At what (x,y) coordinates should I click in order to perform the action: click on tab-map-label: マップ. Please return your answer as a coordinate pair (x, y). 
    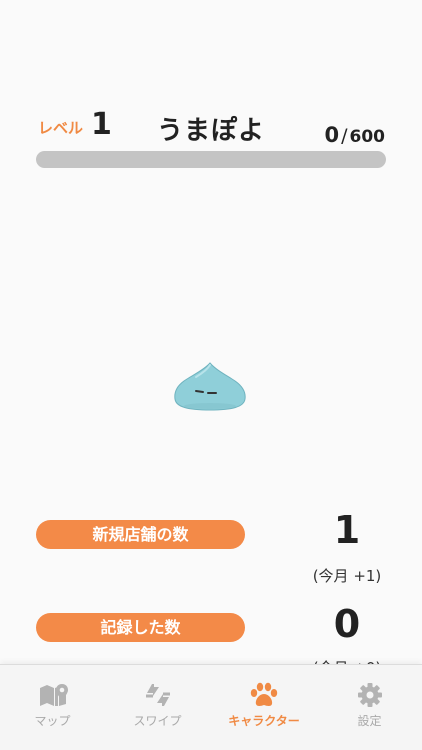
    Looking at the image, I should click on (52, 721).